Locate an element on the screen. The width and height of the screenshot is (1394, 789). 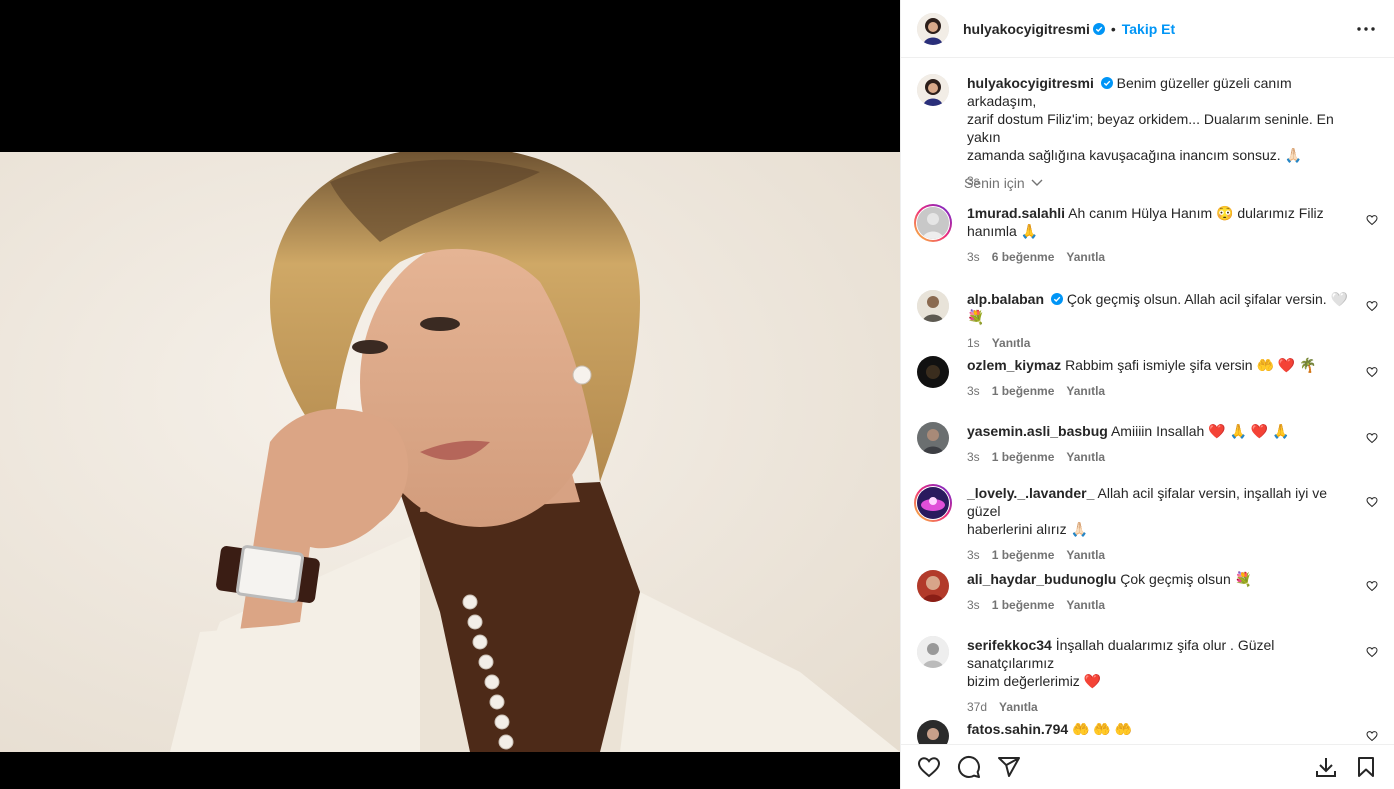
comment-time: 1s is located at coordinates (973, 343).